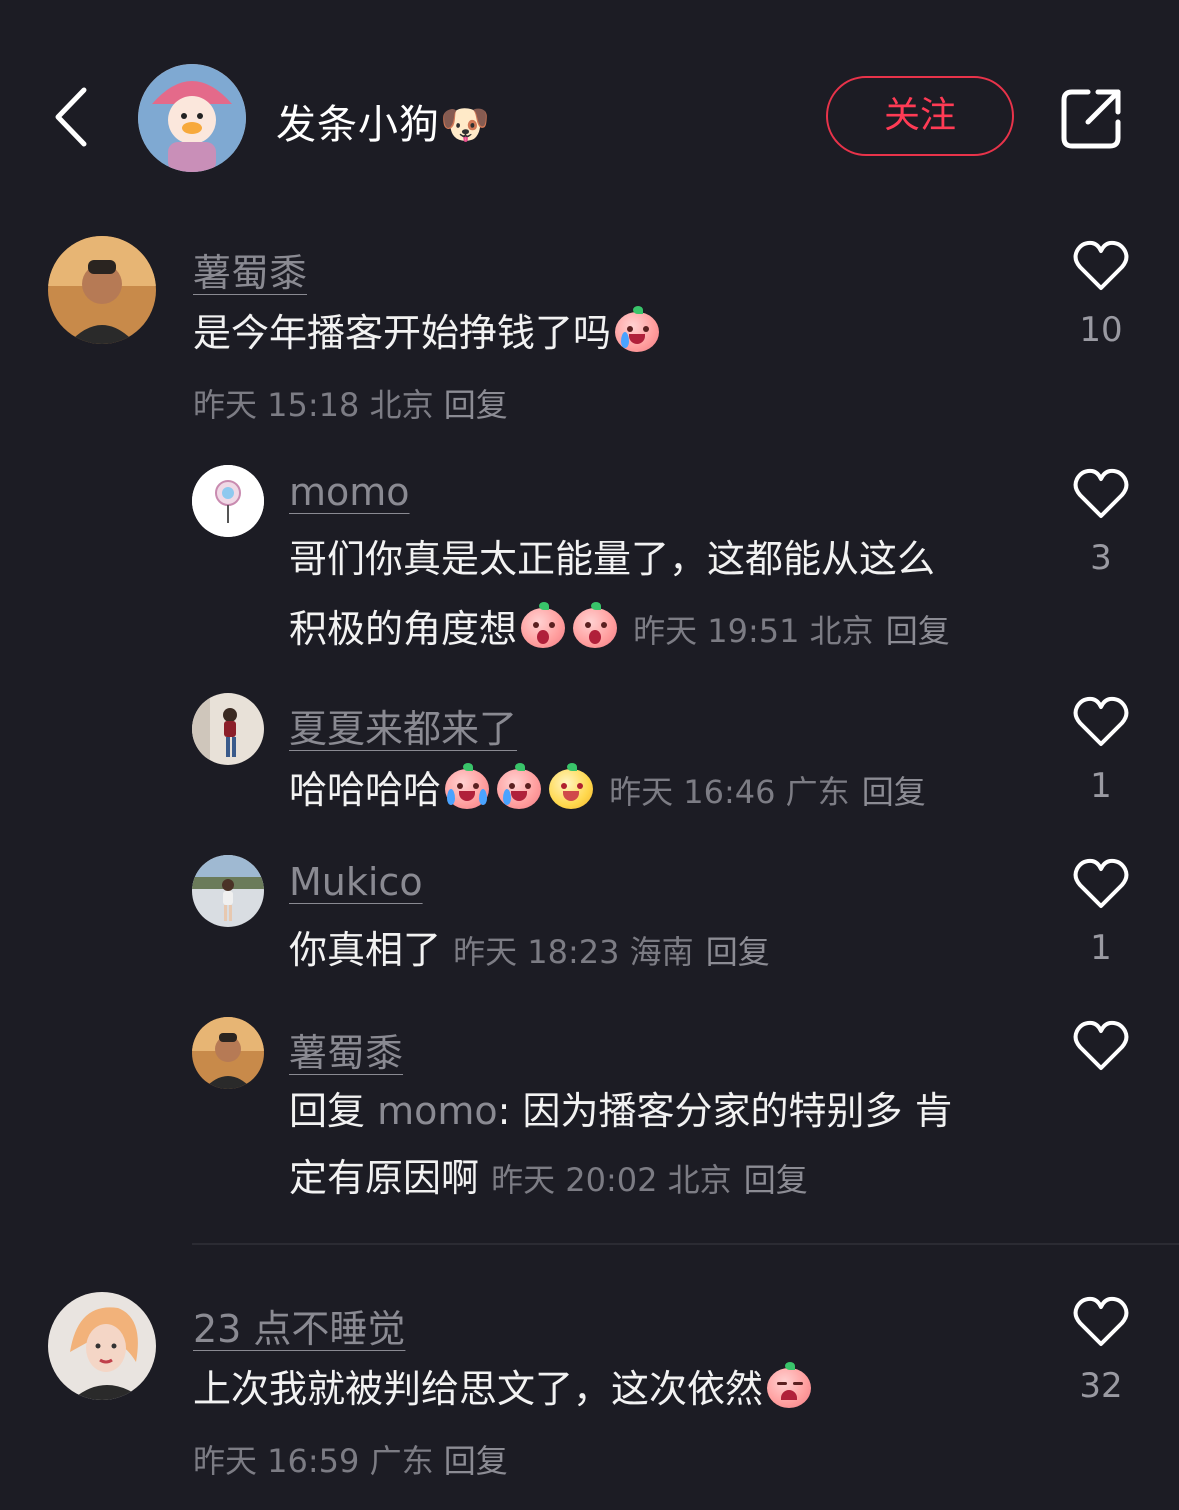 This screenshot has height=1510, width=1179. What do you see at coordinates (571, 788) in the screenshot?
I see `dizzy-emoji-icon` at bounding box center [571, 788].